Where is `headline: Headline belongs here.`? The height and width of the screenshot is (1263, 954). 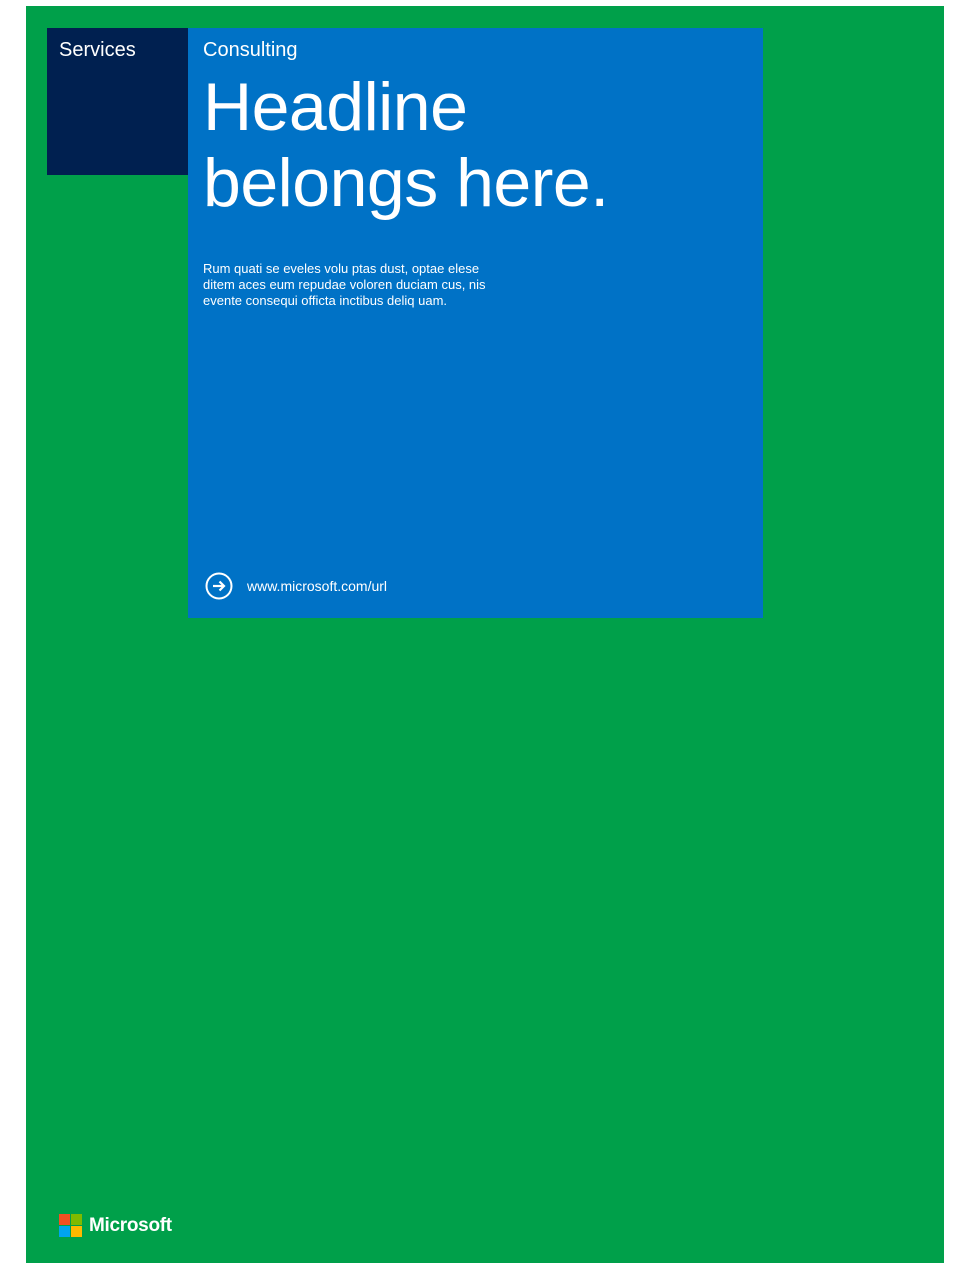
headline: Headline belongs here. is located at coordinates (463, 145).